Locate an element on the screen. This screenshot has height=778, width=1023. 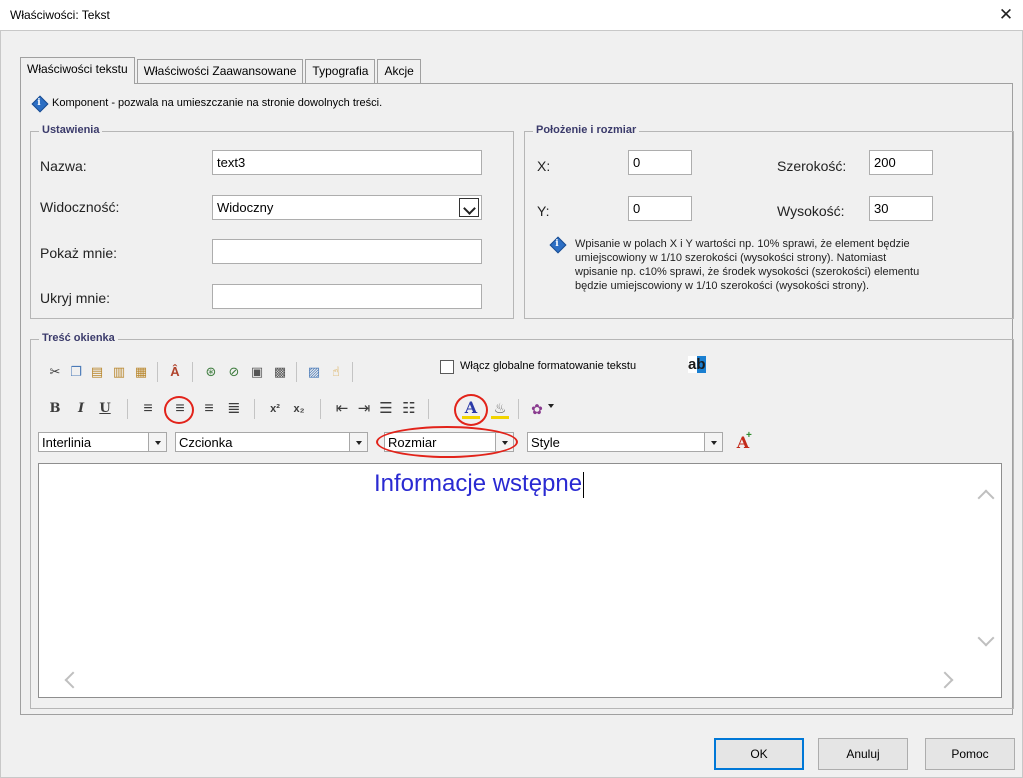
align-left-icon: ≡ is located at coordinates (148, 409).